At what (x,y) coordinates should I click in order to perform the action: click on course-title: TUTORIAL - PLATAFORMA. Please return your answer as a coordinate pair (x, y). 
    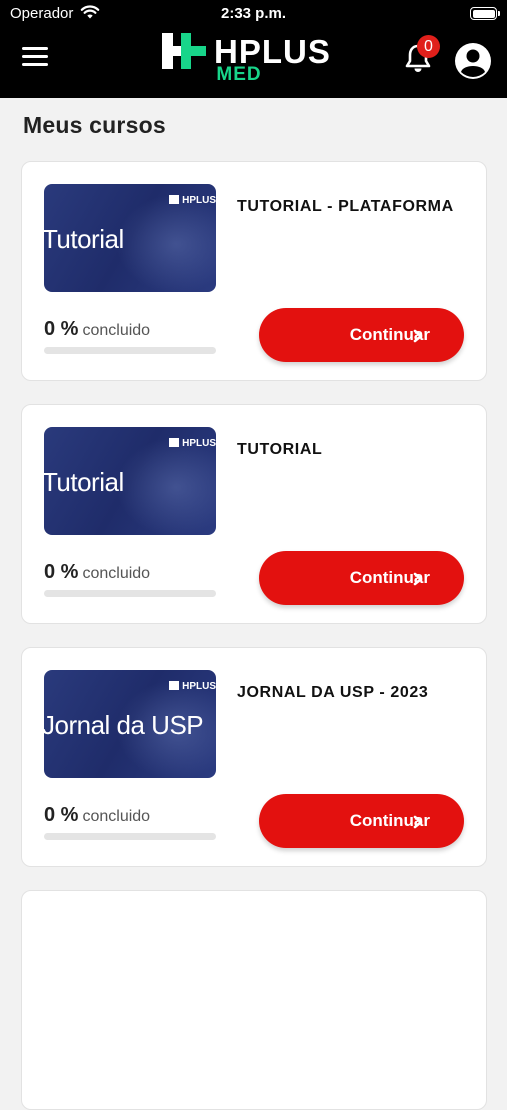
    Looking at the image, I should click on (345, 206).